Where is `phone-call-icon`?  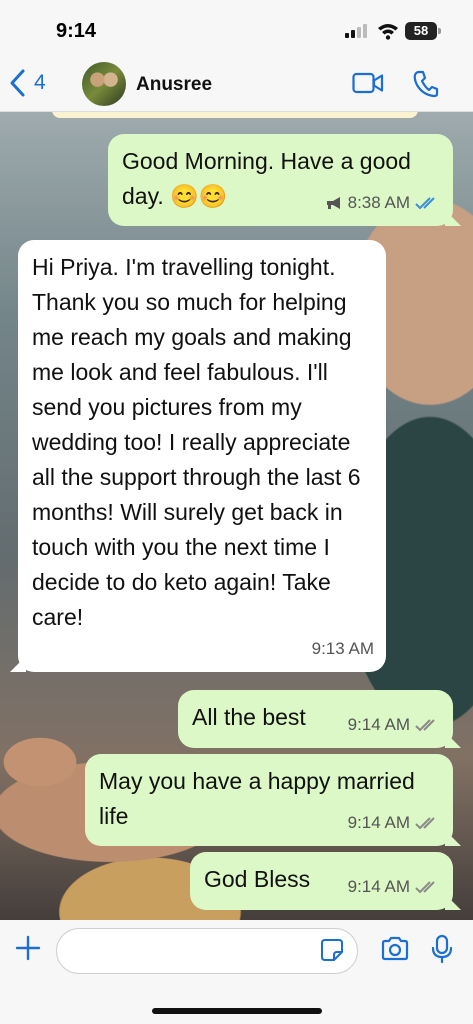
phone-call-icon is located at coordinates (426, 84).